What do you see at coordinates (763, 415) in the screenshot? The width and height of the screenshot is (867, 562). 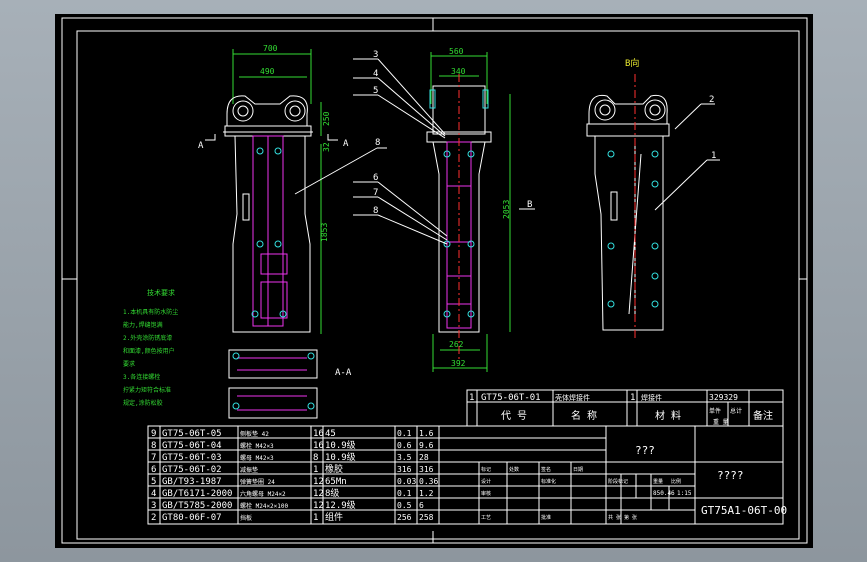 I see `header-remark: 备注` at bounding box center [763, 415].